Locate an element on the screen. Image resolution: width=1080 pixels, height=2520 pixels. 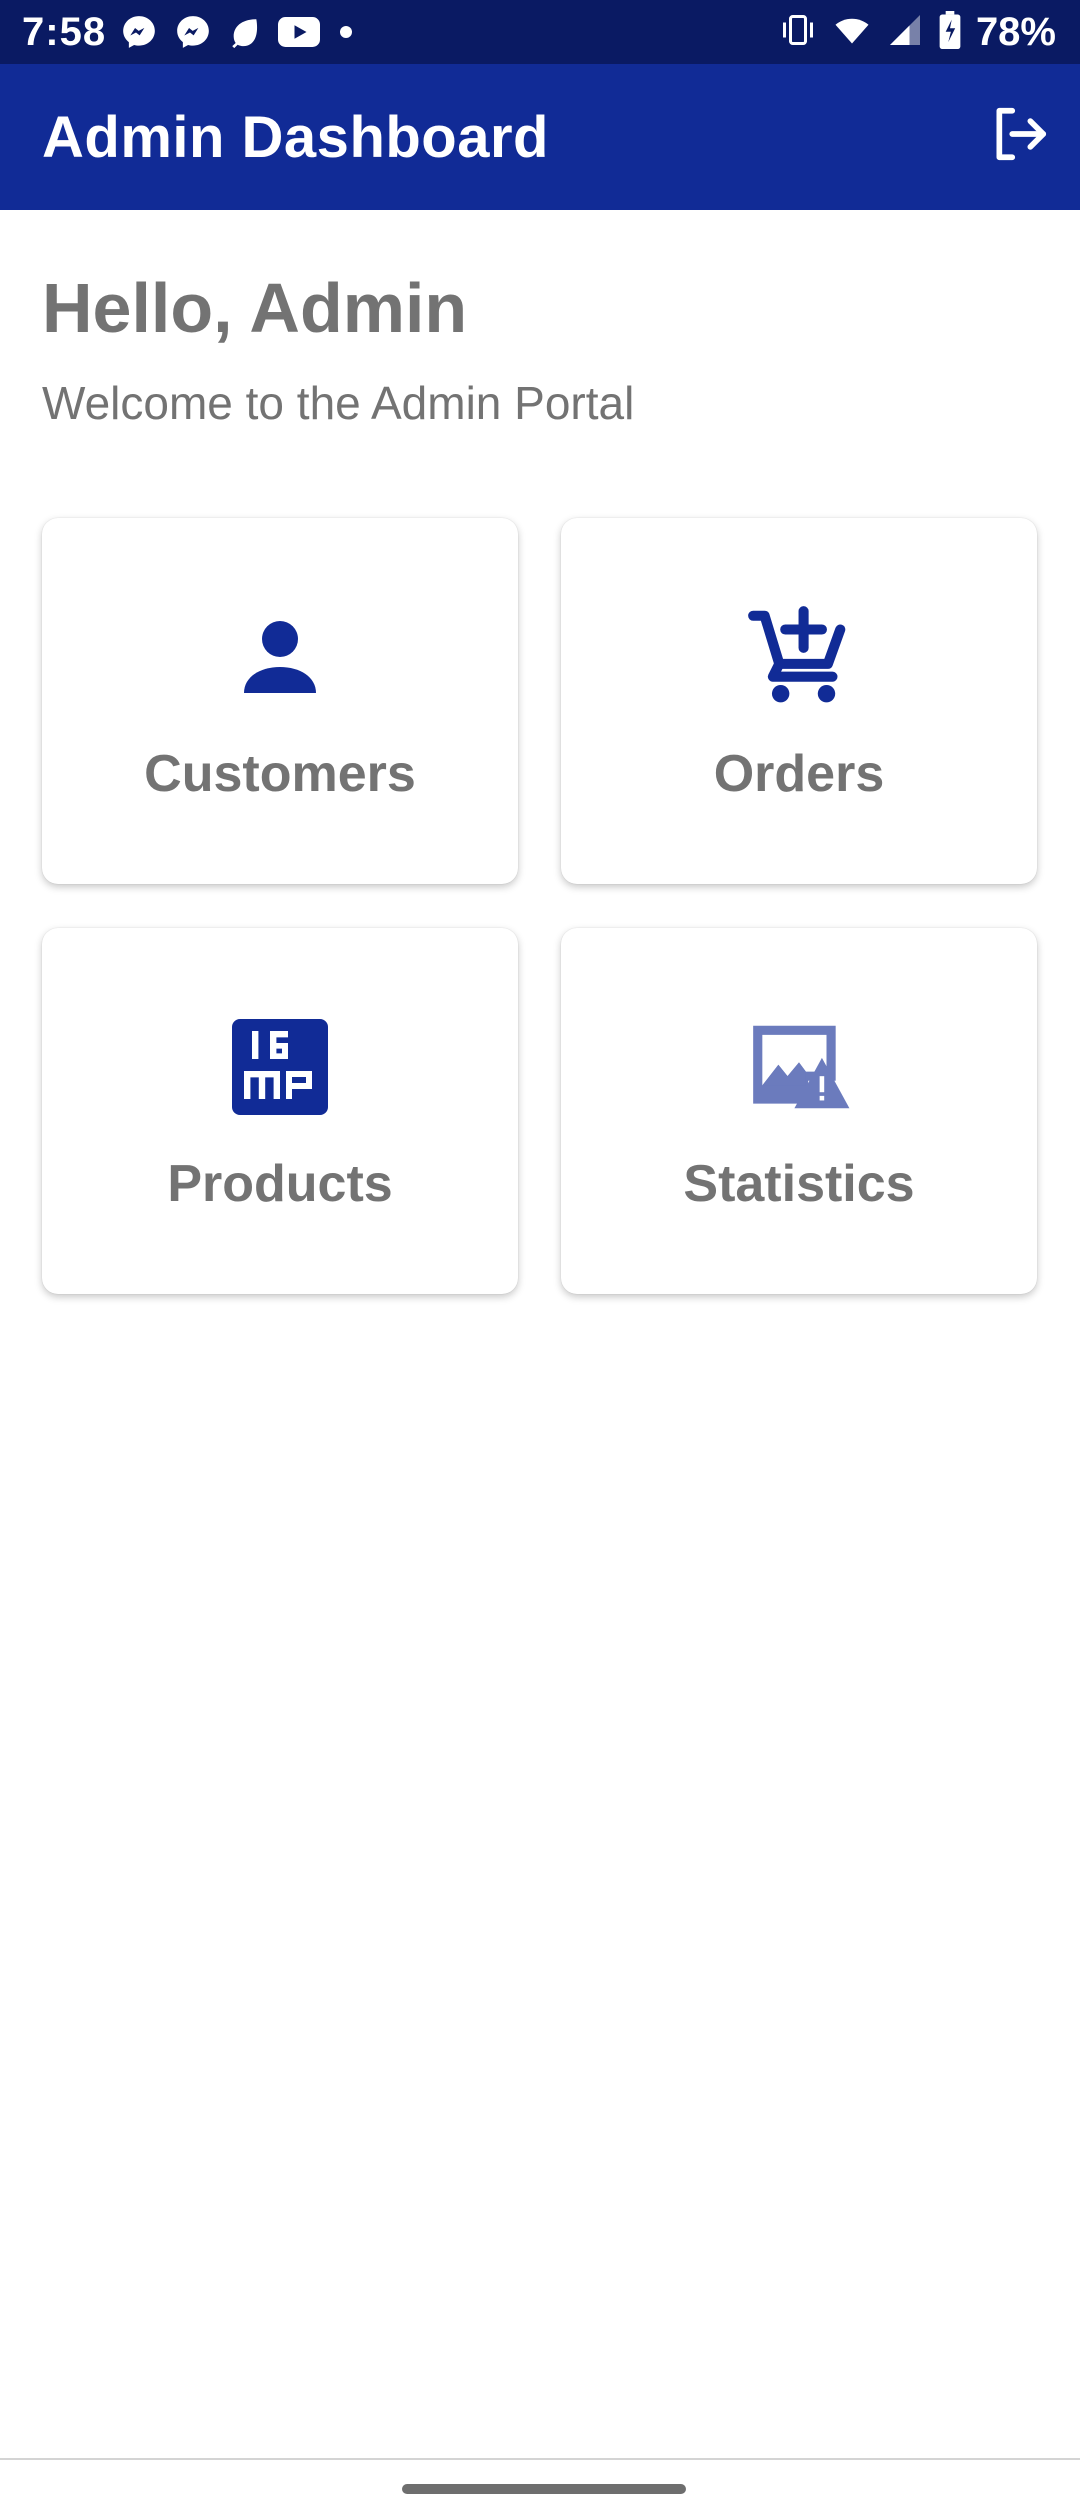
bottom-divider is located at coordinates (540, 2459).